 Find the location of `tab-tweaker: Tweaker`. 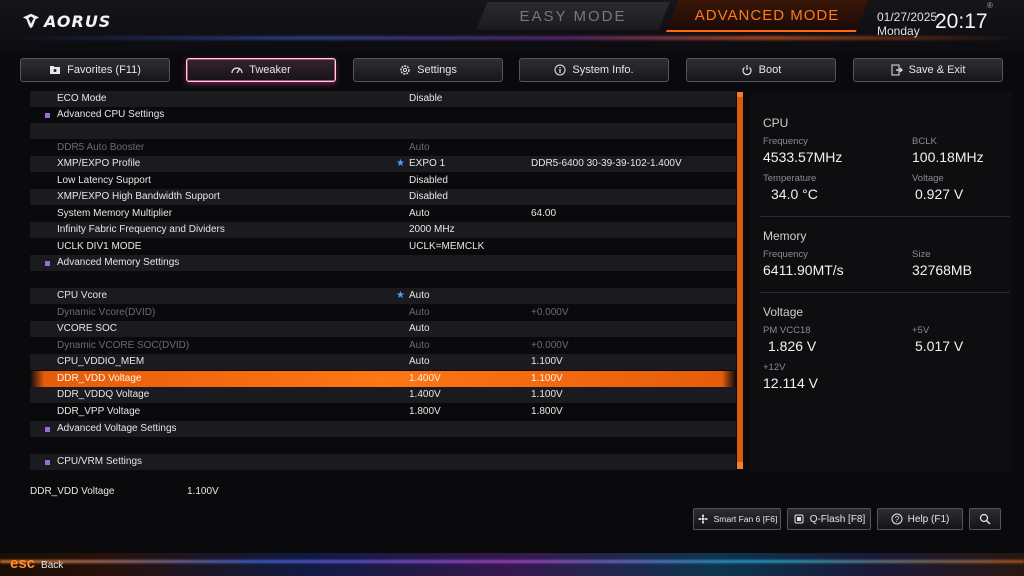

tab-tweaker: Tweaker is located at coordinates (261, 70).